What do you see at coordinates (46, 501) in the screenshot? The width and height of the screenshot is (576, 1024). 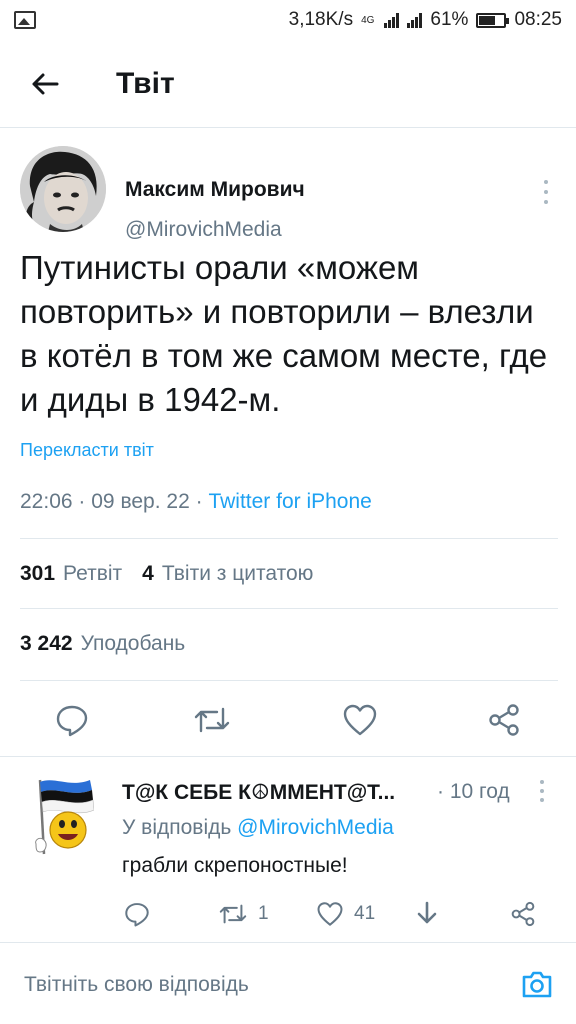 I see `tweet-time: 22:06` at bounding box center [46, 501].